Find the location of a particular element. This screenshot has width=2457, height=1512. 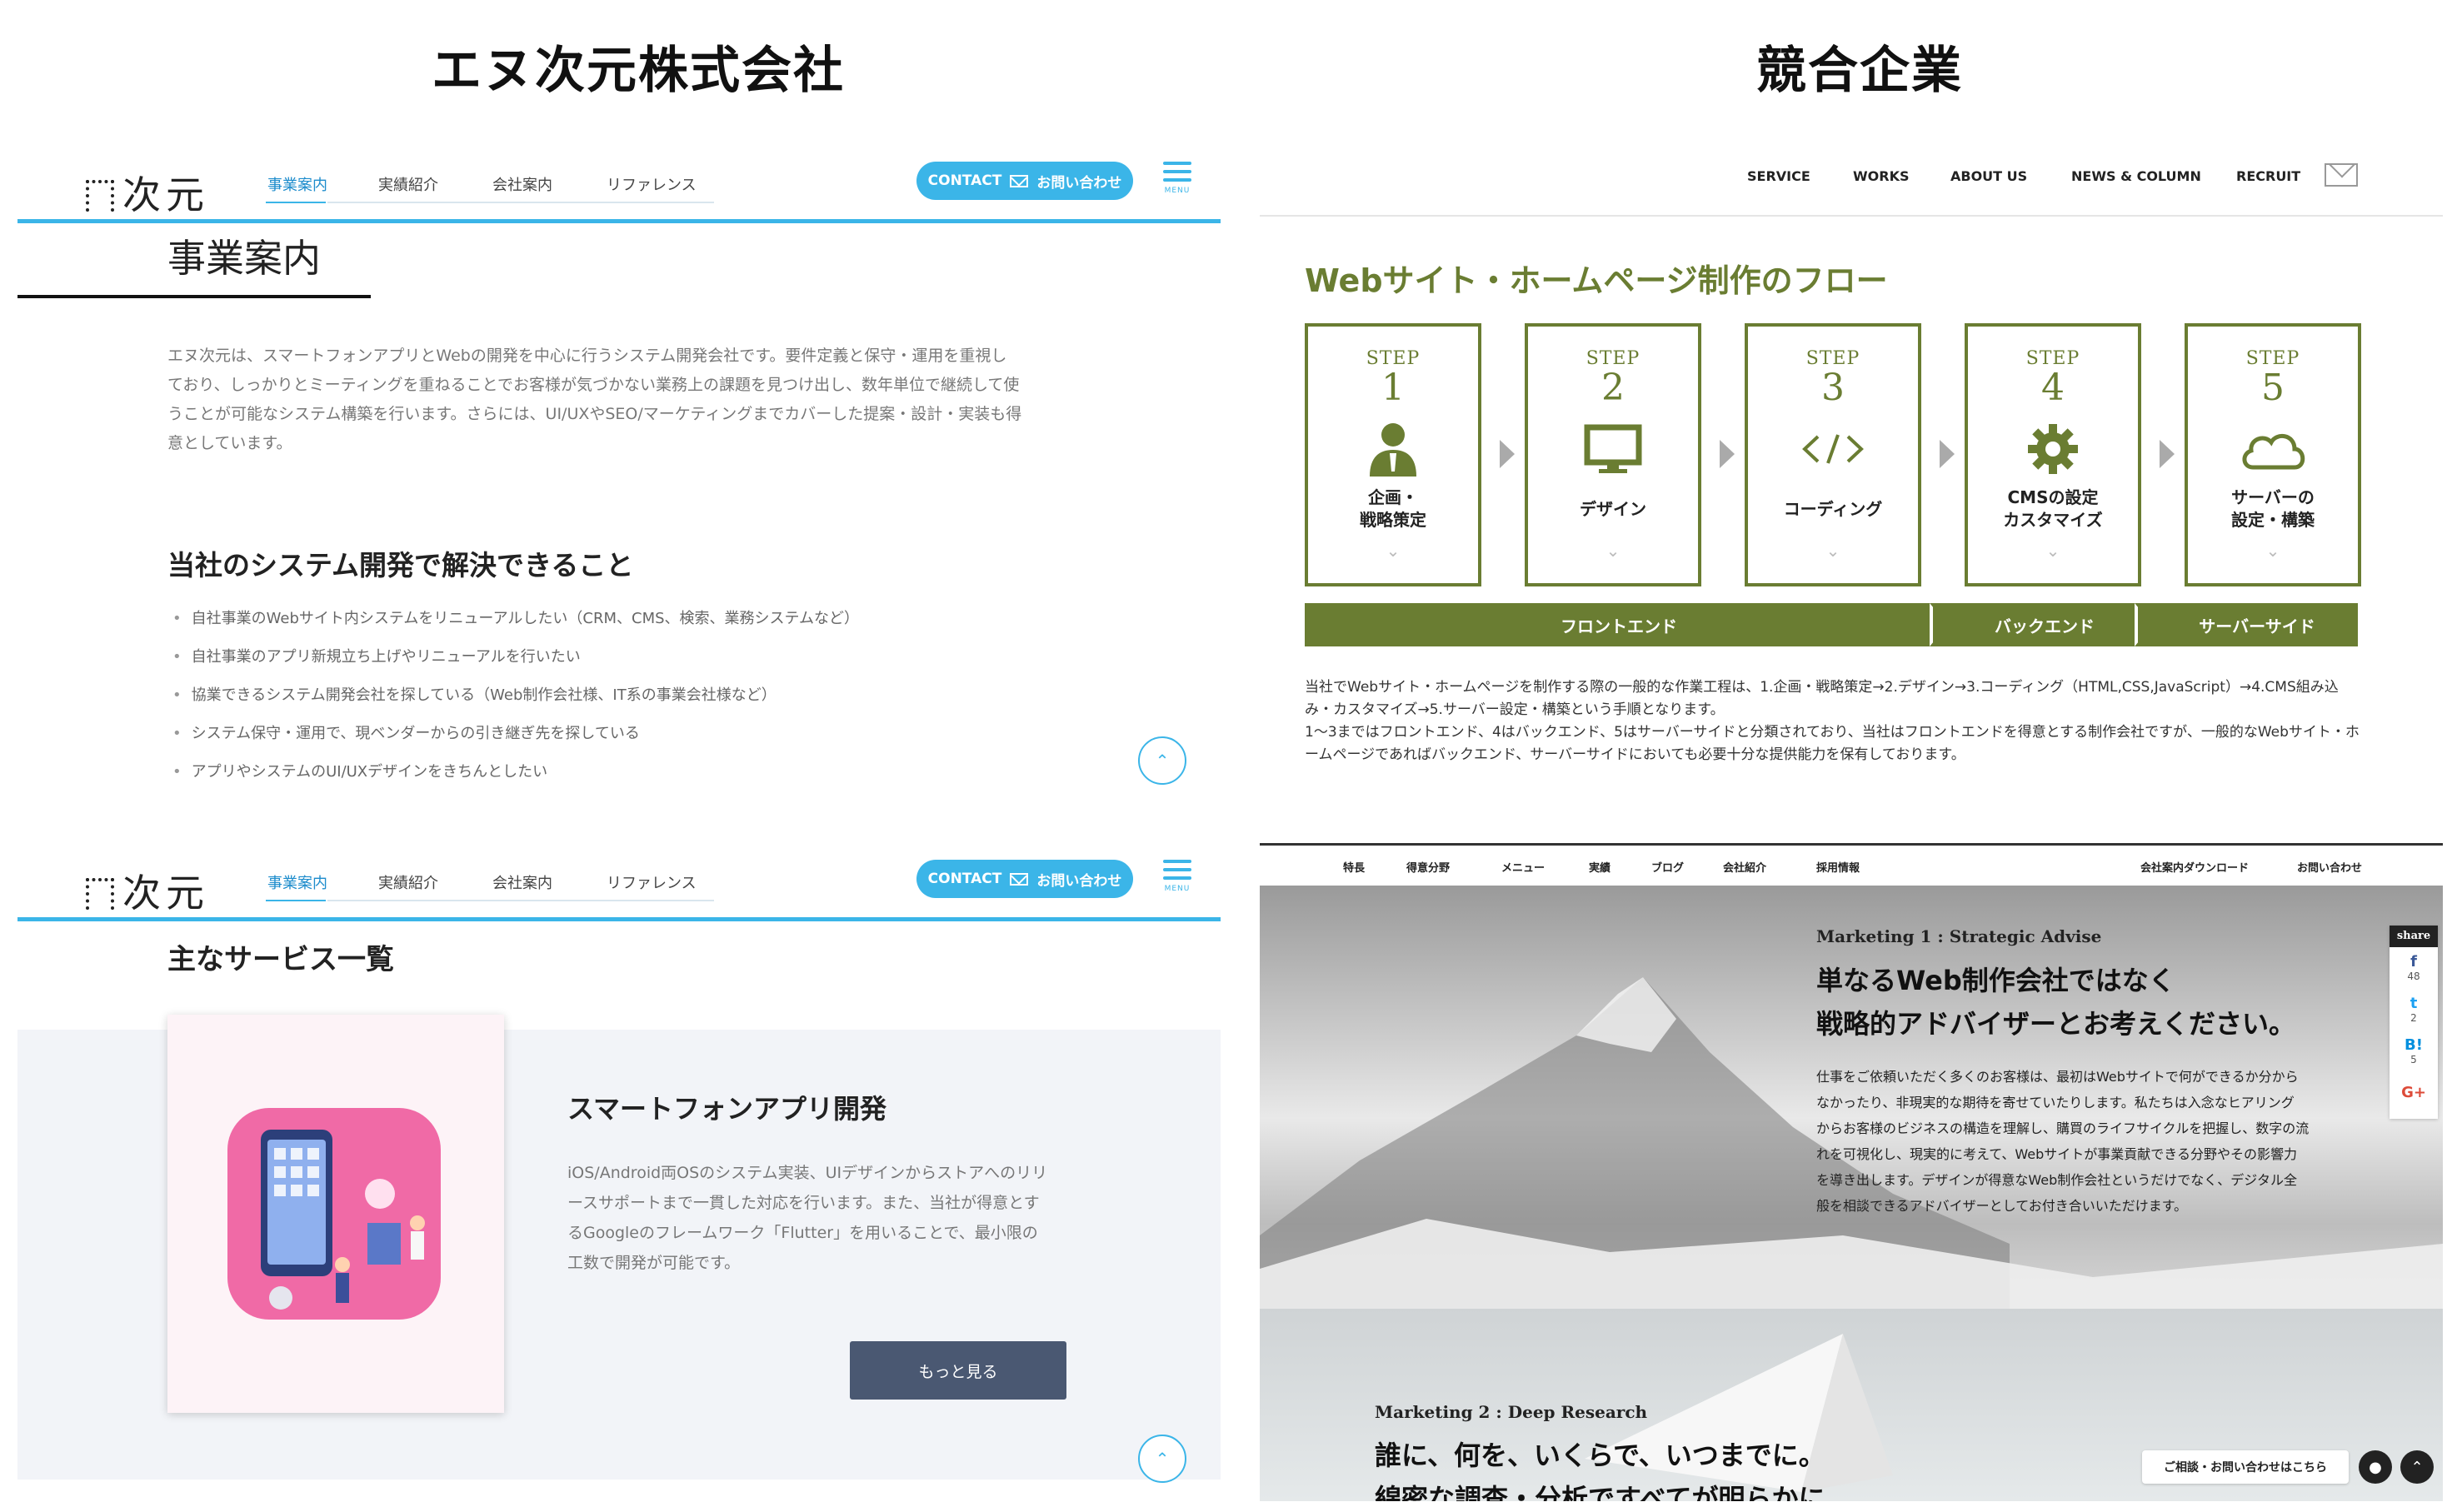

solutions-heading: 当社のシステム開発で解決できること is located at coordinates (400, 565).